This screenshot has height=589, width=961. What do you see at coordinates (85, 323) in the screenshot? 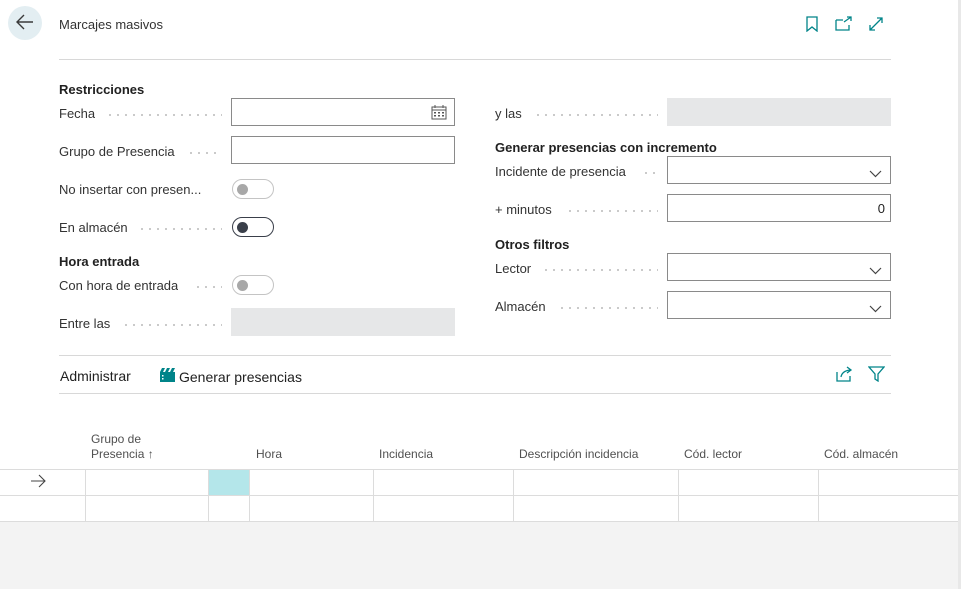
I see `entre-las-label: Entre las` at bounding box center [85, 323].